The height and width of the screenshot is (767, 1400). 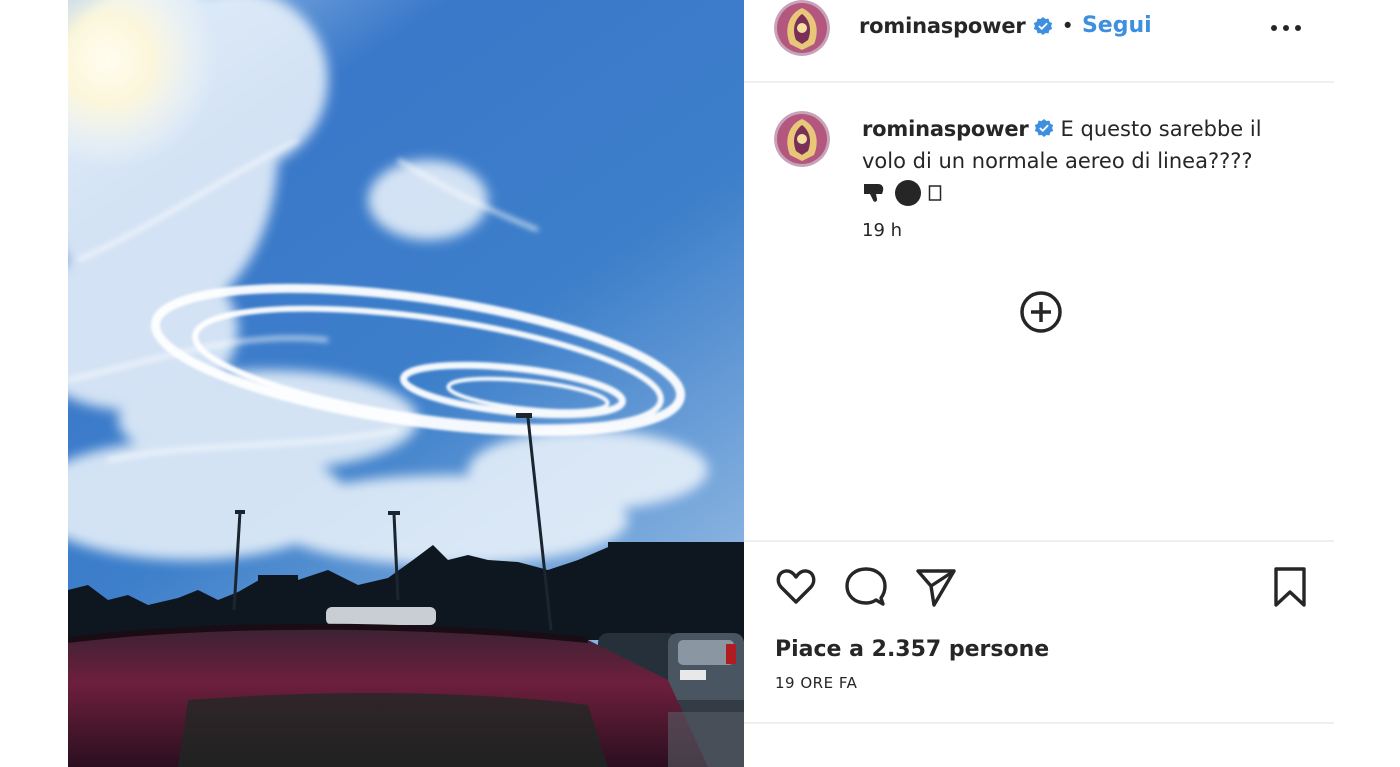 I want to click on caption-username: rominaspower, so click(x=945, y=129).